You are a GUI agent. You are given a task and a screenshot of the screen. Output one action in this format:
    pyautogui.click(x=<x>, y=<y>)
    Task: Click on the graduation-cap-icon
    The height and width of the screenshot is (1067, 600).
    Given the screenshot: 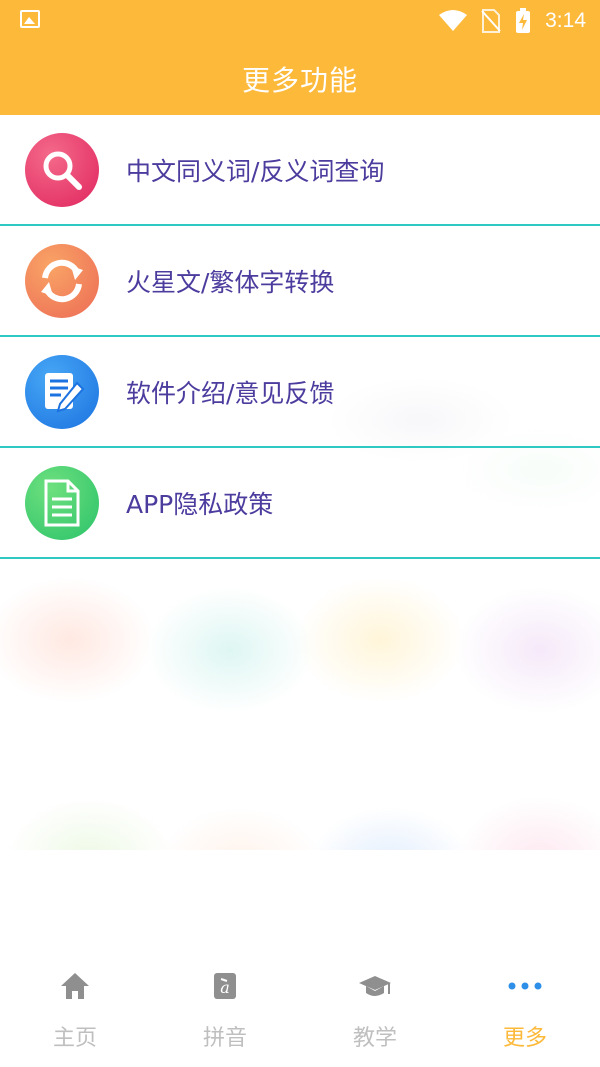 What is the action you would take?
    pyautogui.click(x=375, y=986)
    